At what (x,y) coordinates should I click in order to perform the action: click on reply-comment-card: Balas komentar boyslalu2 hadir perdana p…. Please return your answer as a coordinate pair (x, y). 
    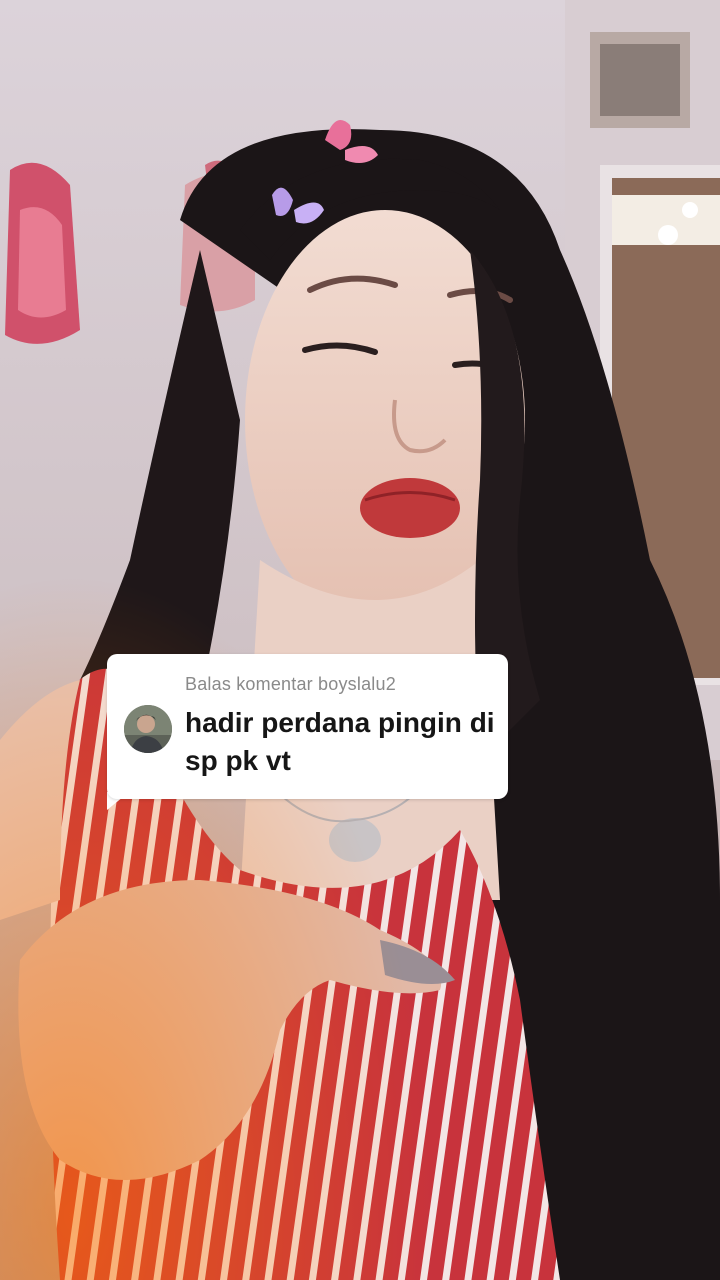
    Looking at the image, I should click on (307, 726).